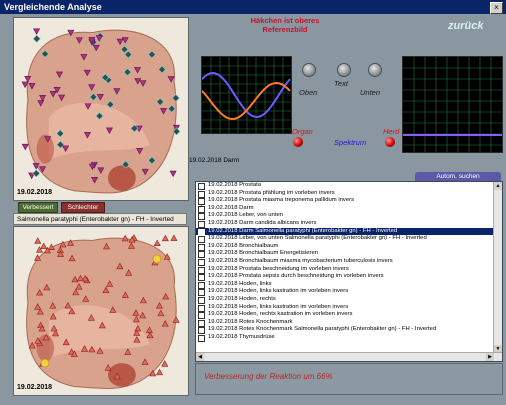 This screenshot has height=405, width=506. What do you see at coordinates (253, 7) in the screenshot?
I see `title-bar: Vergleichende Analyse ×` at bounding box center [253, 7].